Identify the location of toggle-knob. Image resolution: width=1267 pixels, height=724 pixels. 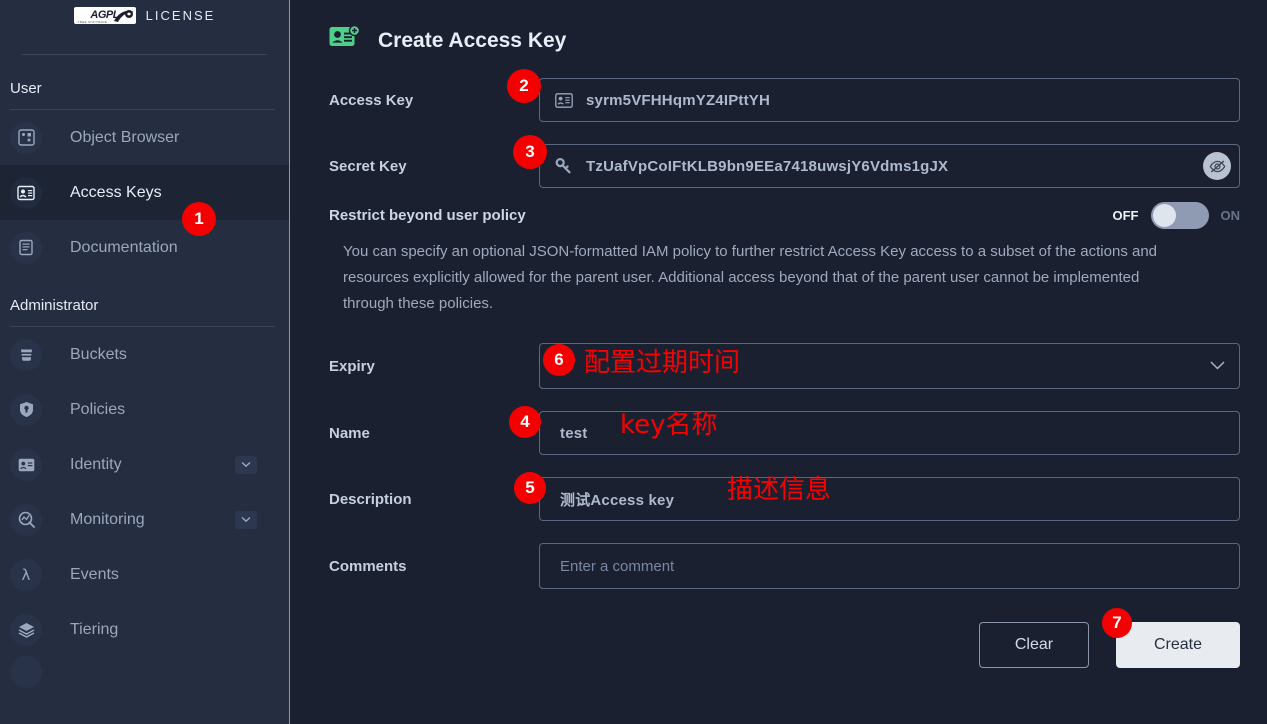
(1164, 215).